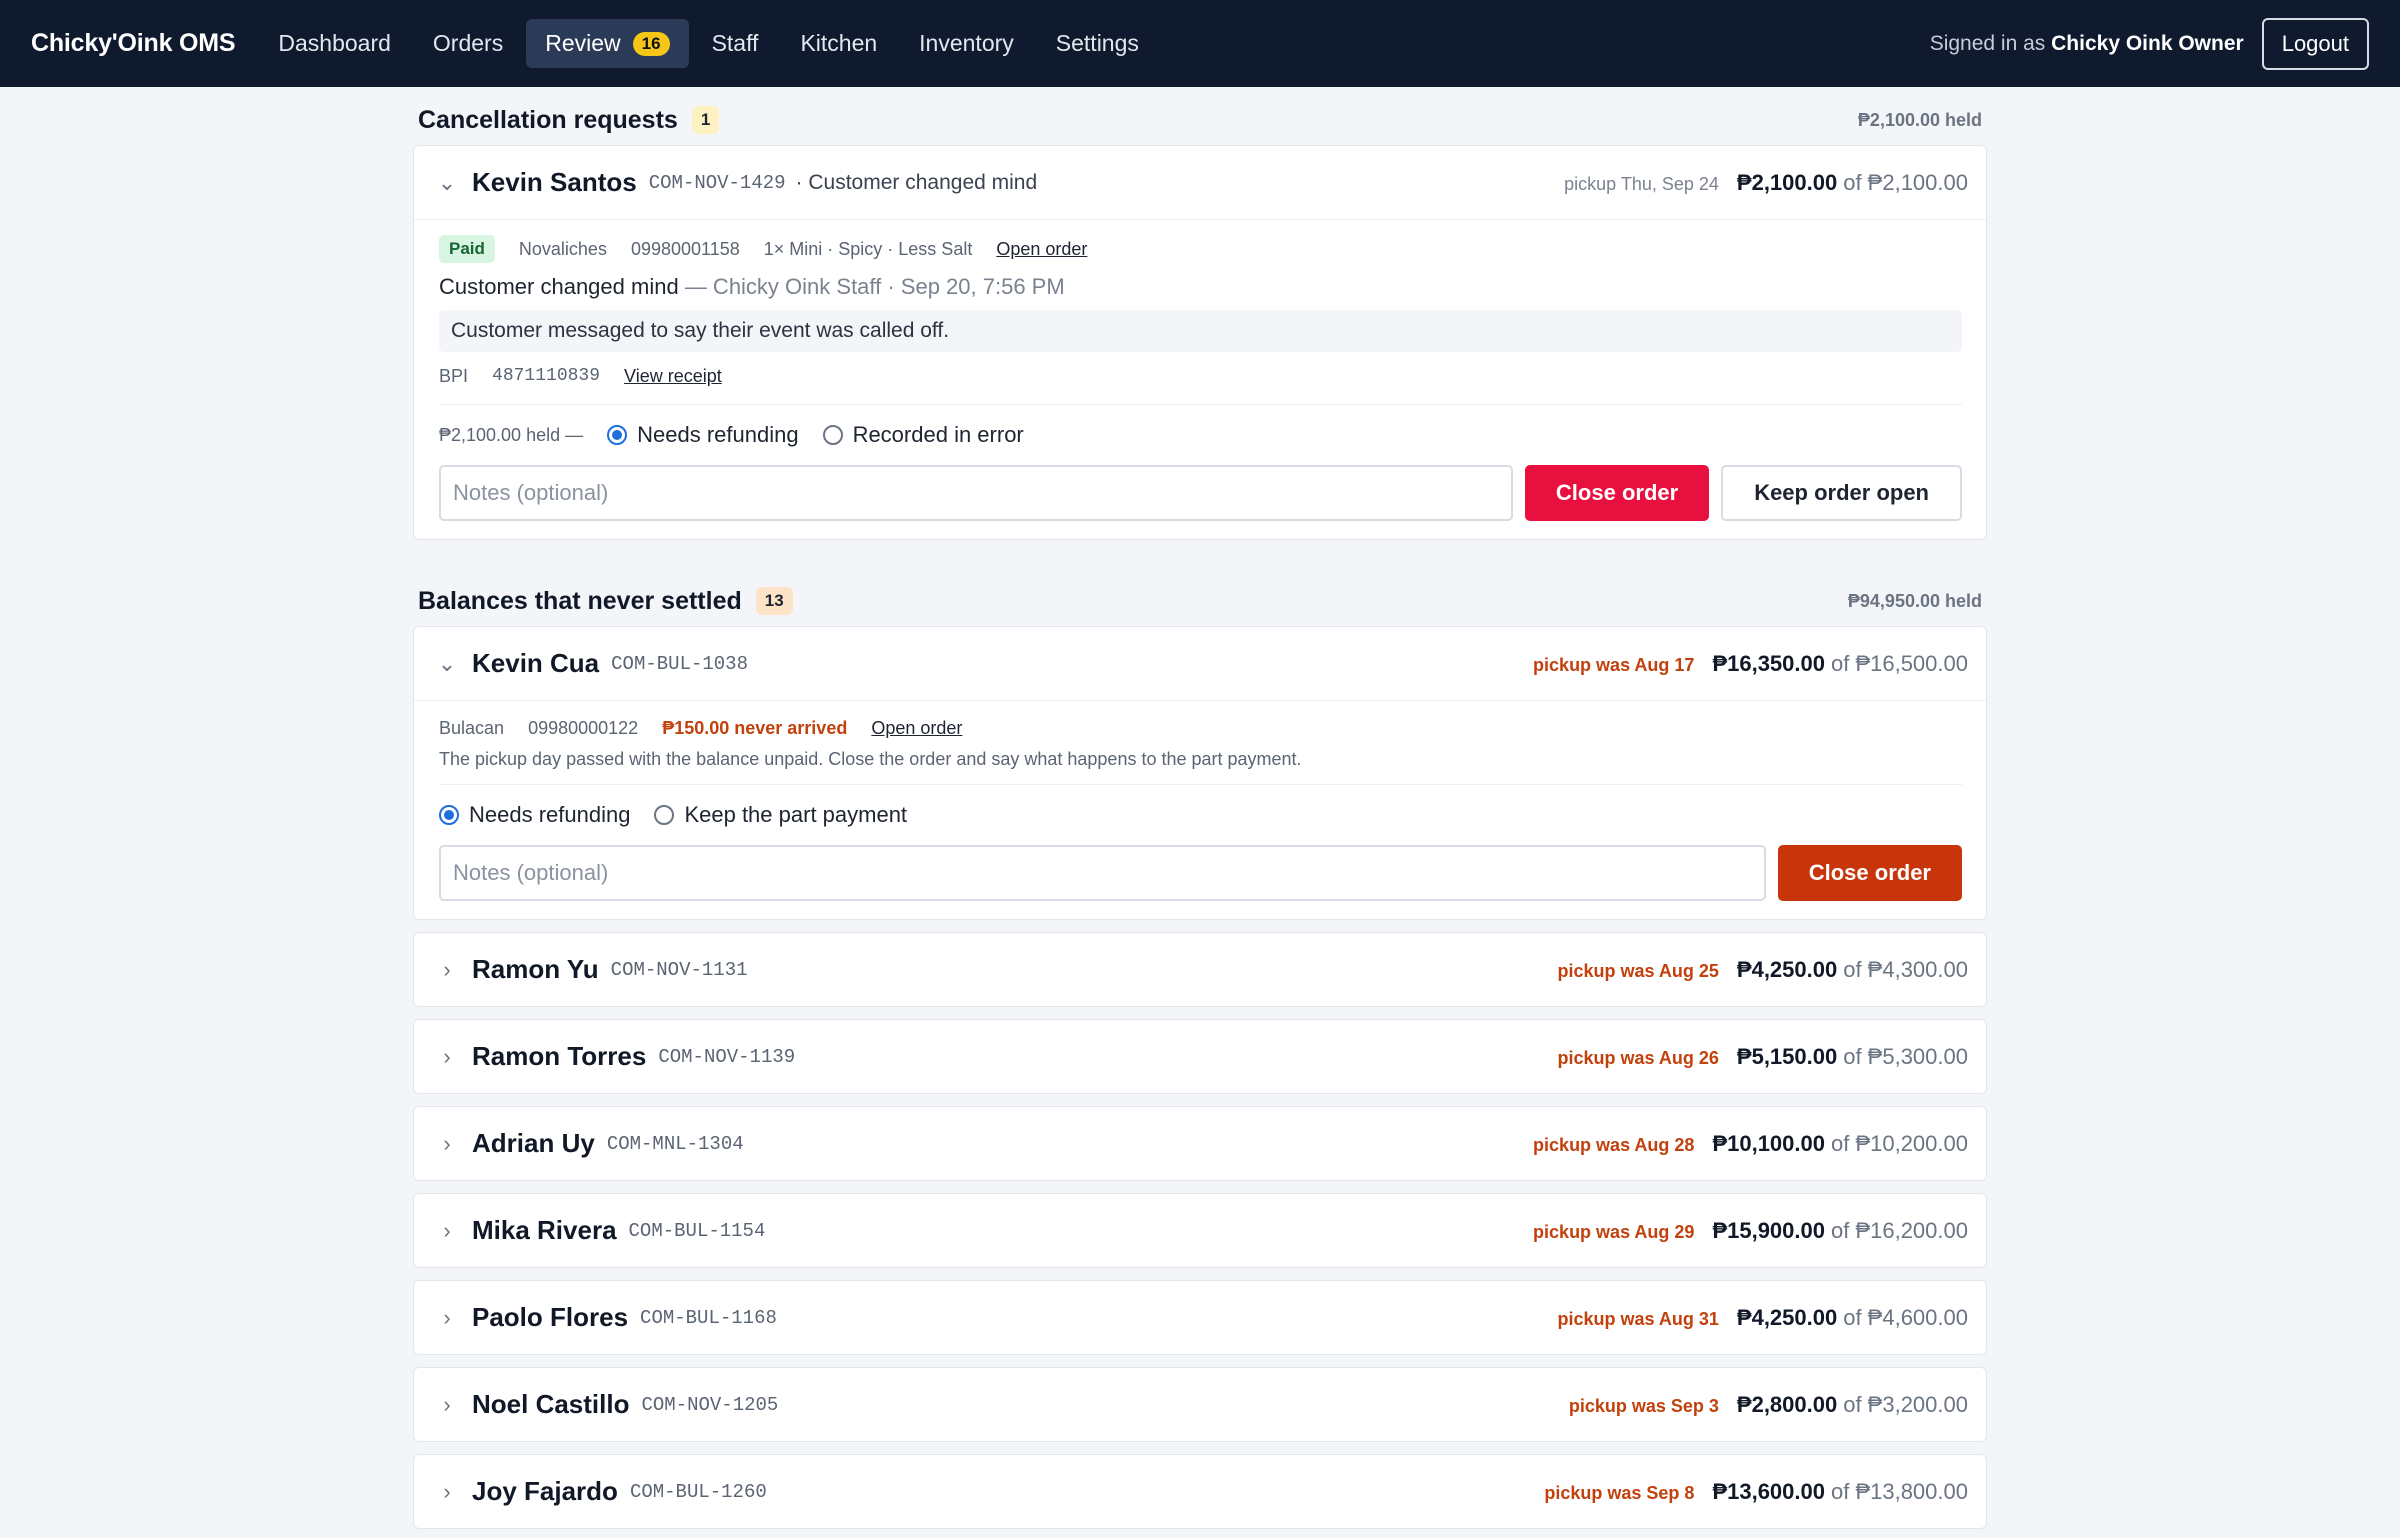 Image resolution: width=2400 pixels, height=1538 pixels. I want to click on total-amount: of ₱10,200.00, so click(1899, 1143).